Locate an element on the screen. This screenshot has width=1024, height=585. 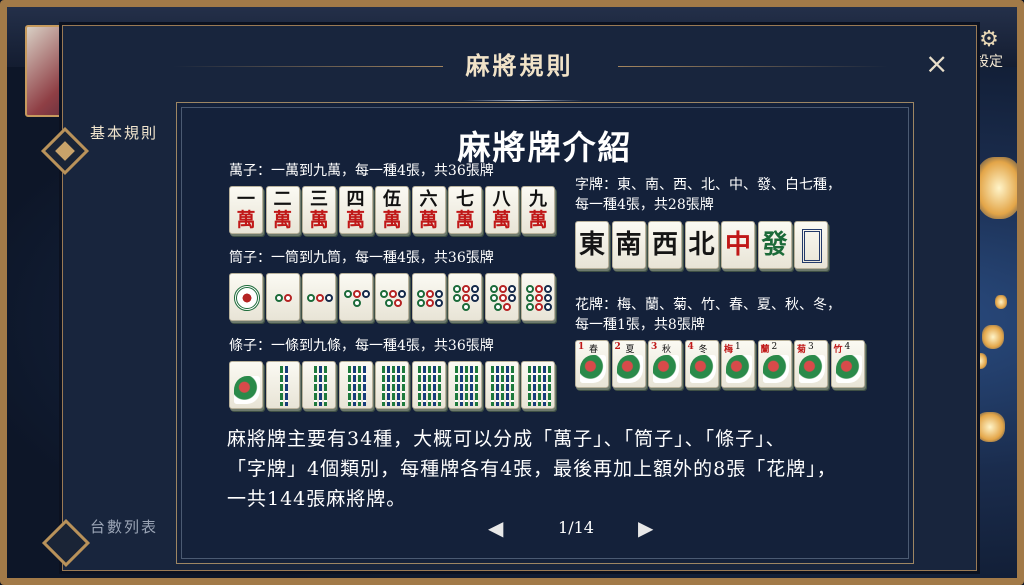
description-line: 一共144張麻將牌。 is located at coordinates (317, 499).